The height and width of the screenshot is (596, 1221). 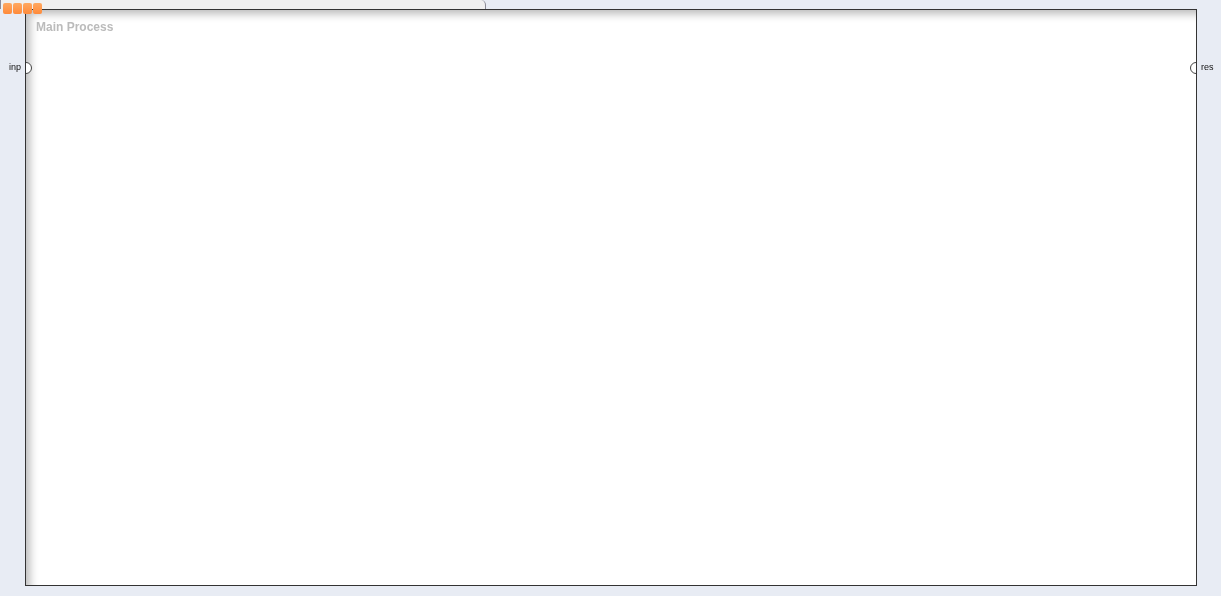 I want to click on process-title: Main Process, so click(x=75, y=27).